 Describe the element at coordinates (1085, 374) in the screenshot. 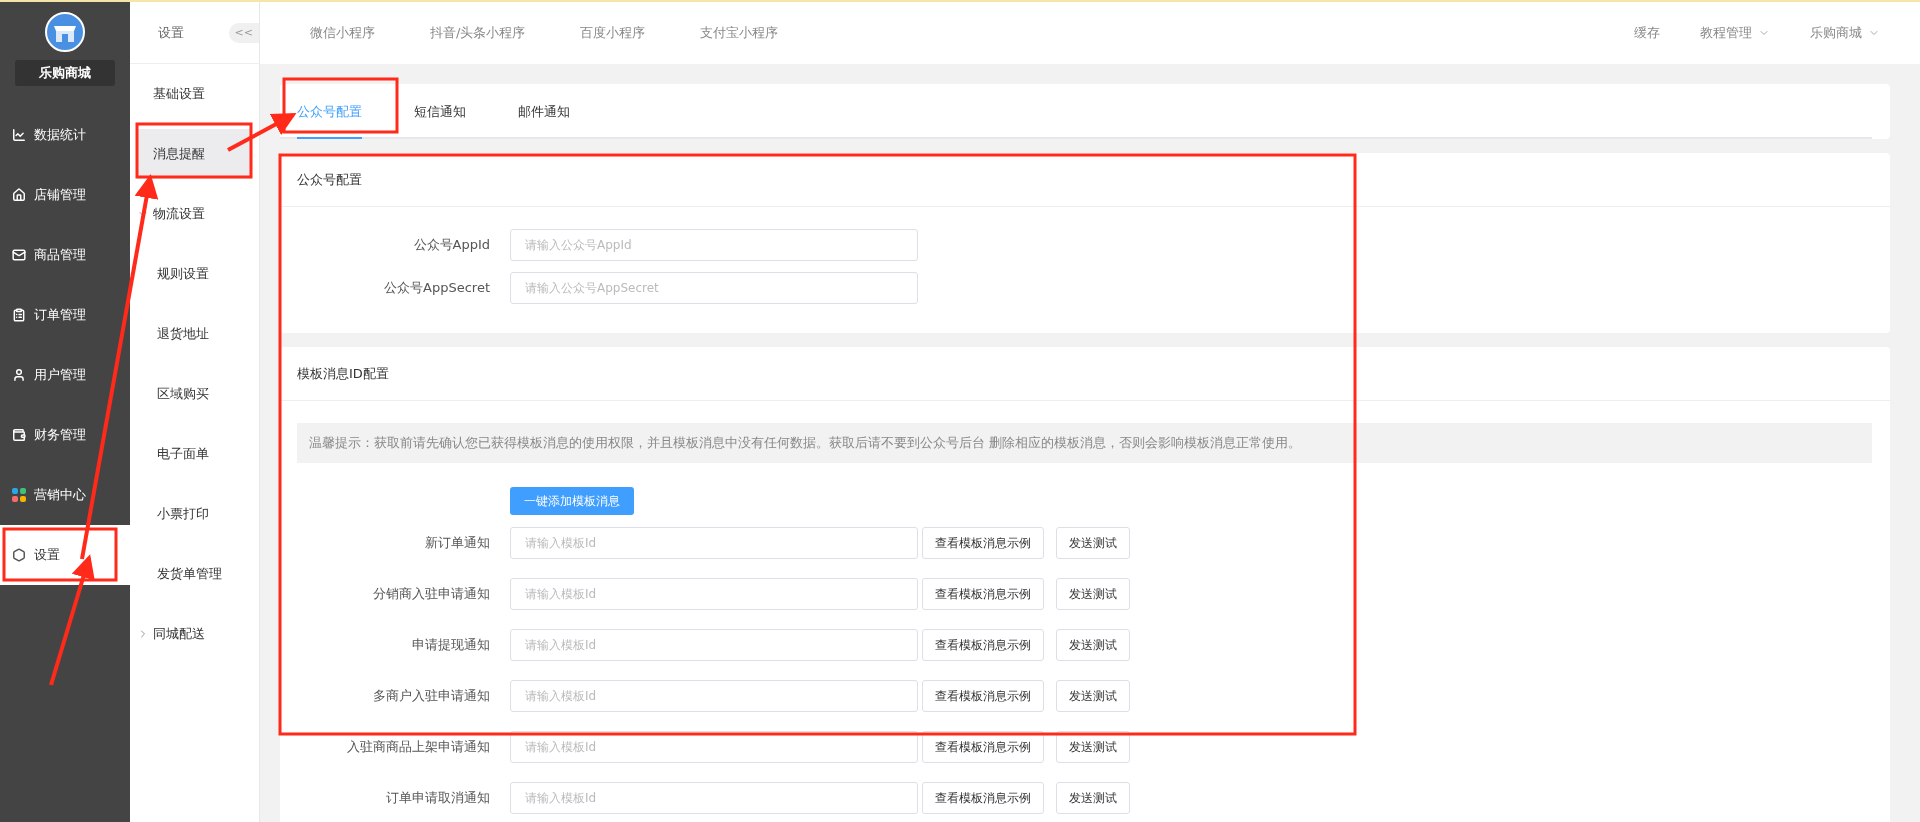

I see `card-title: 模板消息ID配置` at that location.